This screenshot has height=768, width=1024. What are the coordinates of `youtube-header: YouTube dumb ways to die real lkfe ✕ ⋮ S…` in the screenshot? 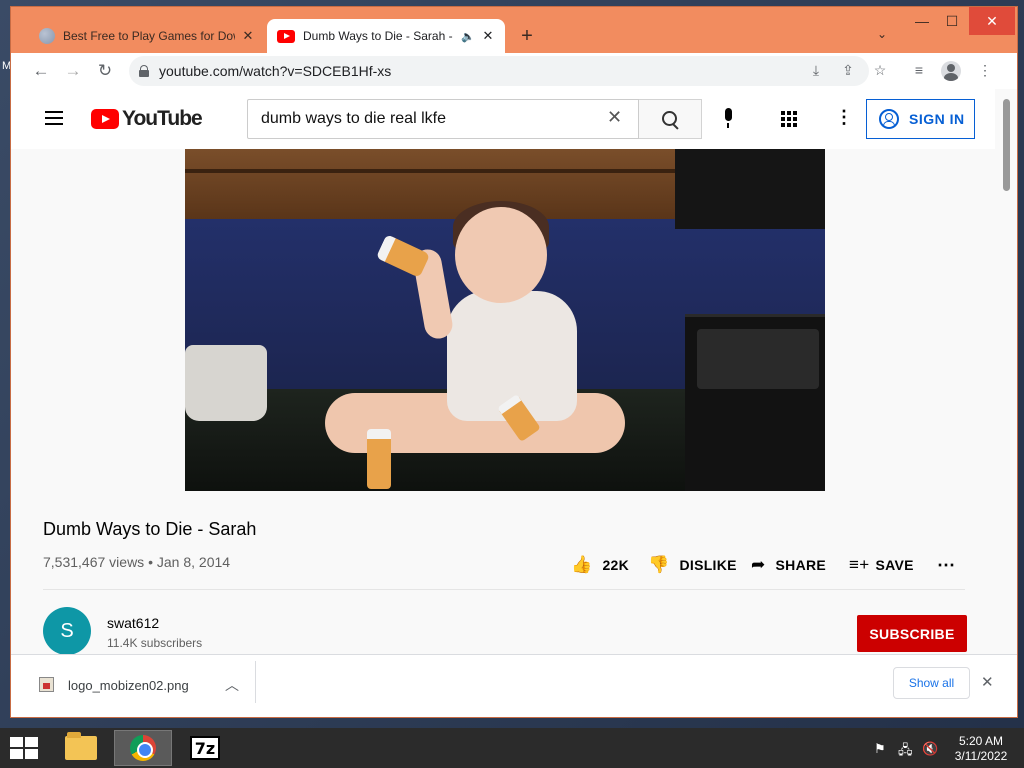 It's located at (503, 119).